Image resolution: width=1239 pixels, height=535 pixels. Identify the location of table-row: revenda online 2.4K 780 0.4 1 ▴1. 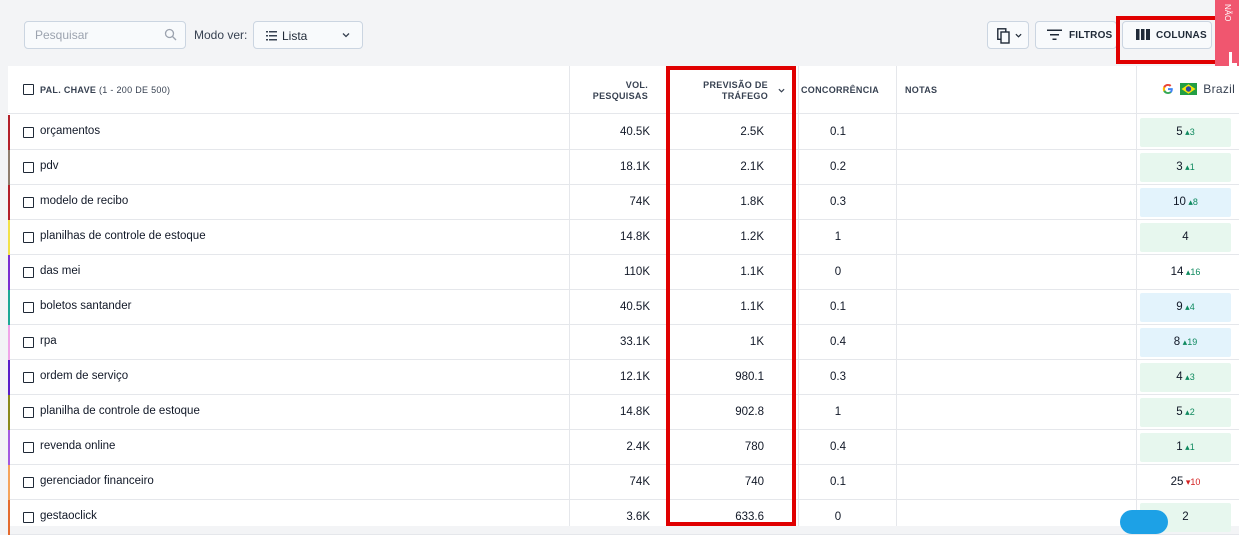
(623, 447).